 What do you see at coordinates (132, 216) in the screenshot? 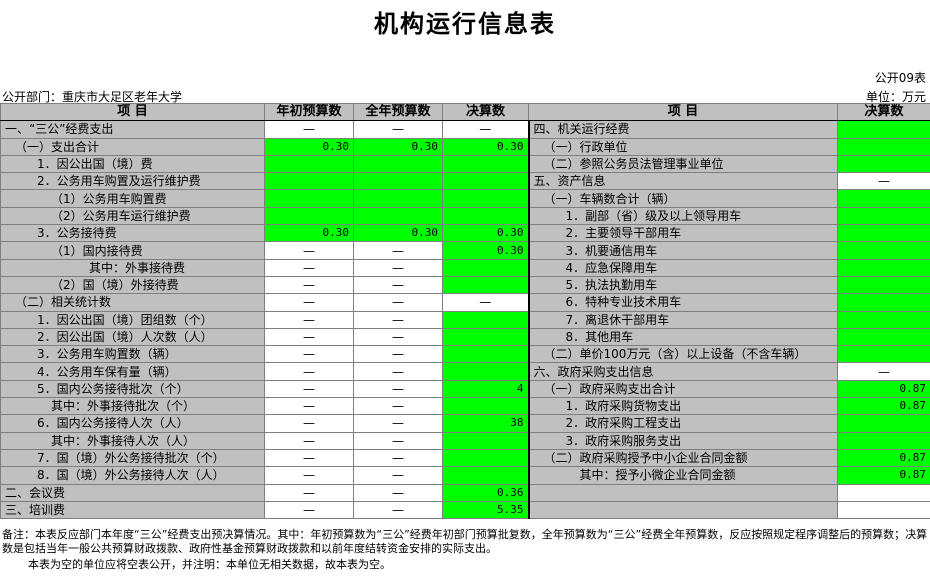
I see `left-item-label: （2）公务用车运行维护费` at bounding box center [132, 216].